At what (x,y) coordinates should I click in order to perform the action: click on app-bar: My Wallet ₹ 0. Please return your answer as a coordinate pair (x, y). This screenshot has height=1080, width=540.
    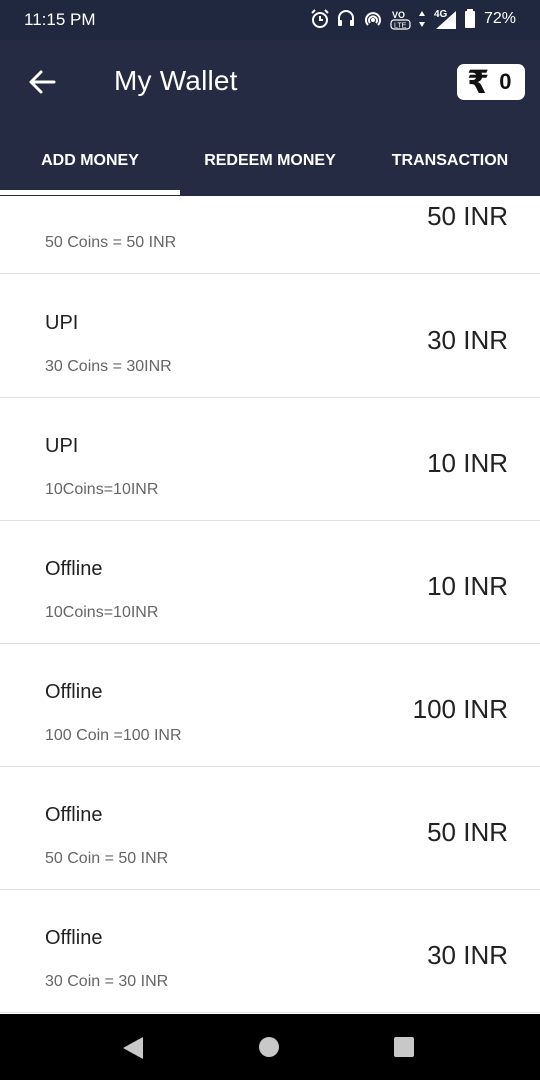
    Looking at the image, I should click on (270, 83).